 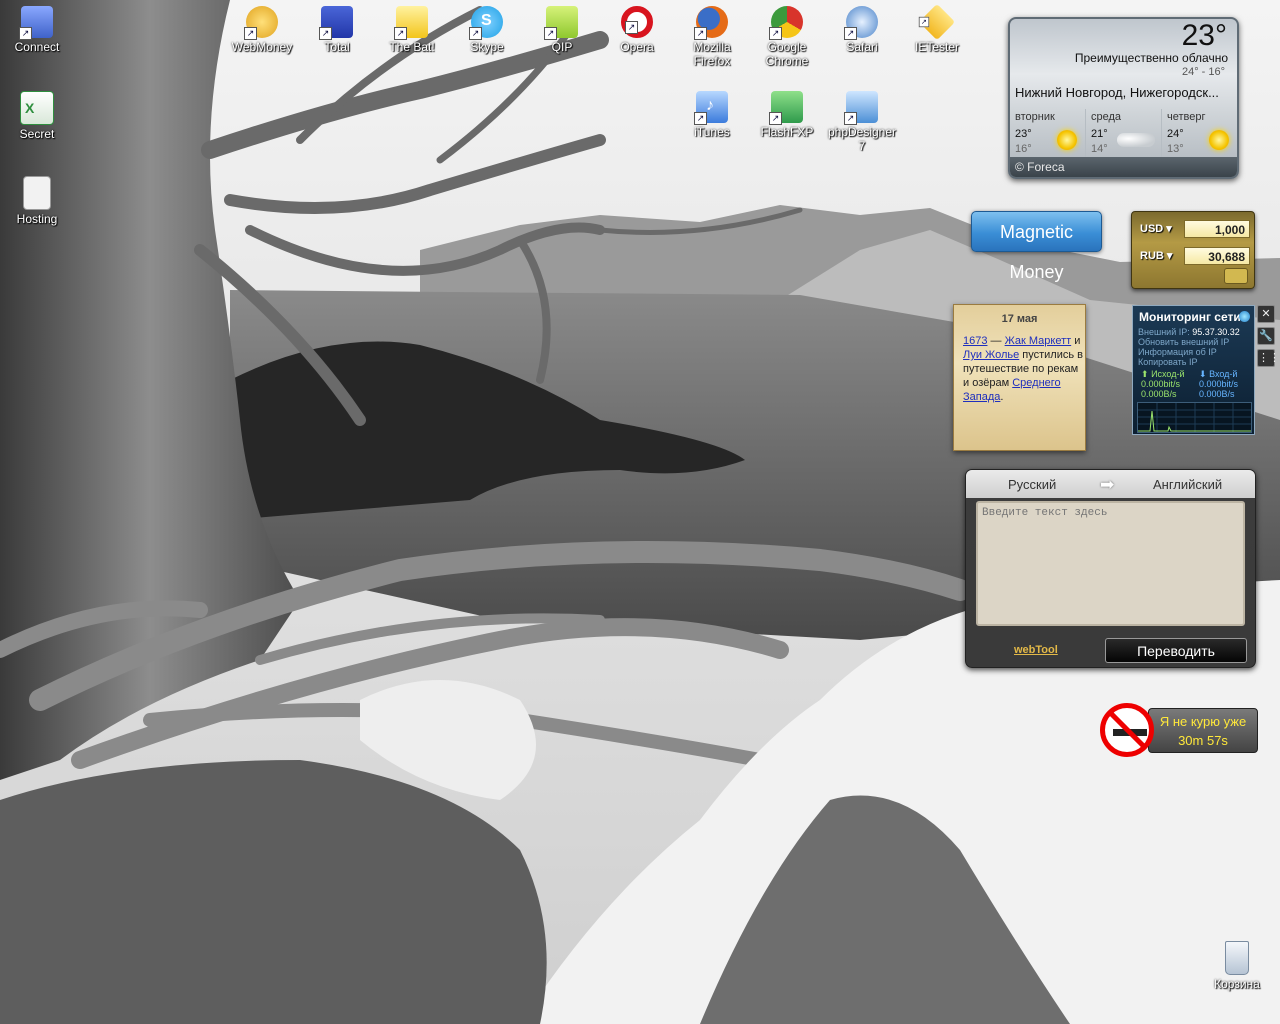 What do you see at coordinates (1099, 149) in the screenshot?
I see `forecast-low: 14°` at bounding box center [1099, 149].